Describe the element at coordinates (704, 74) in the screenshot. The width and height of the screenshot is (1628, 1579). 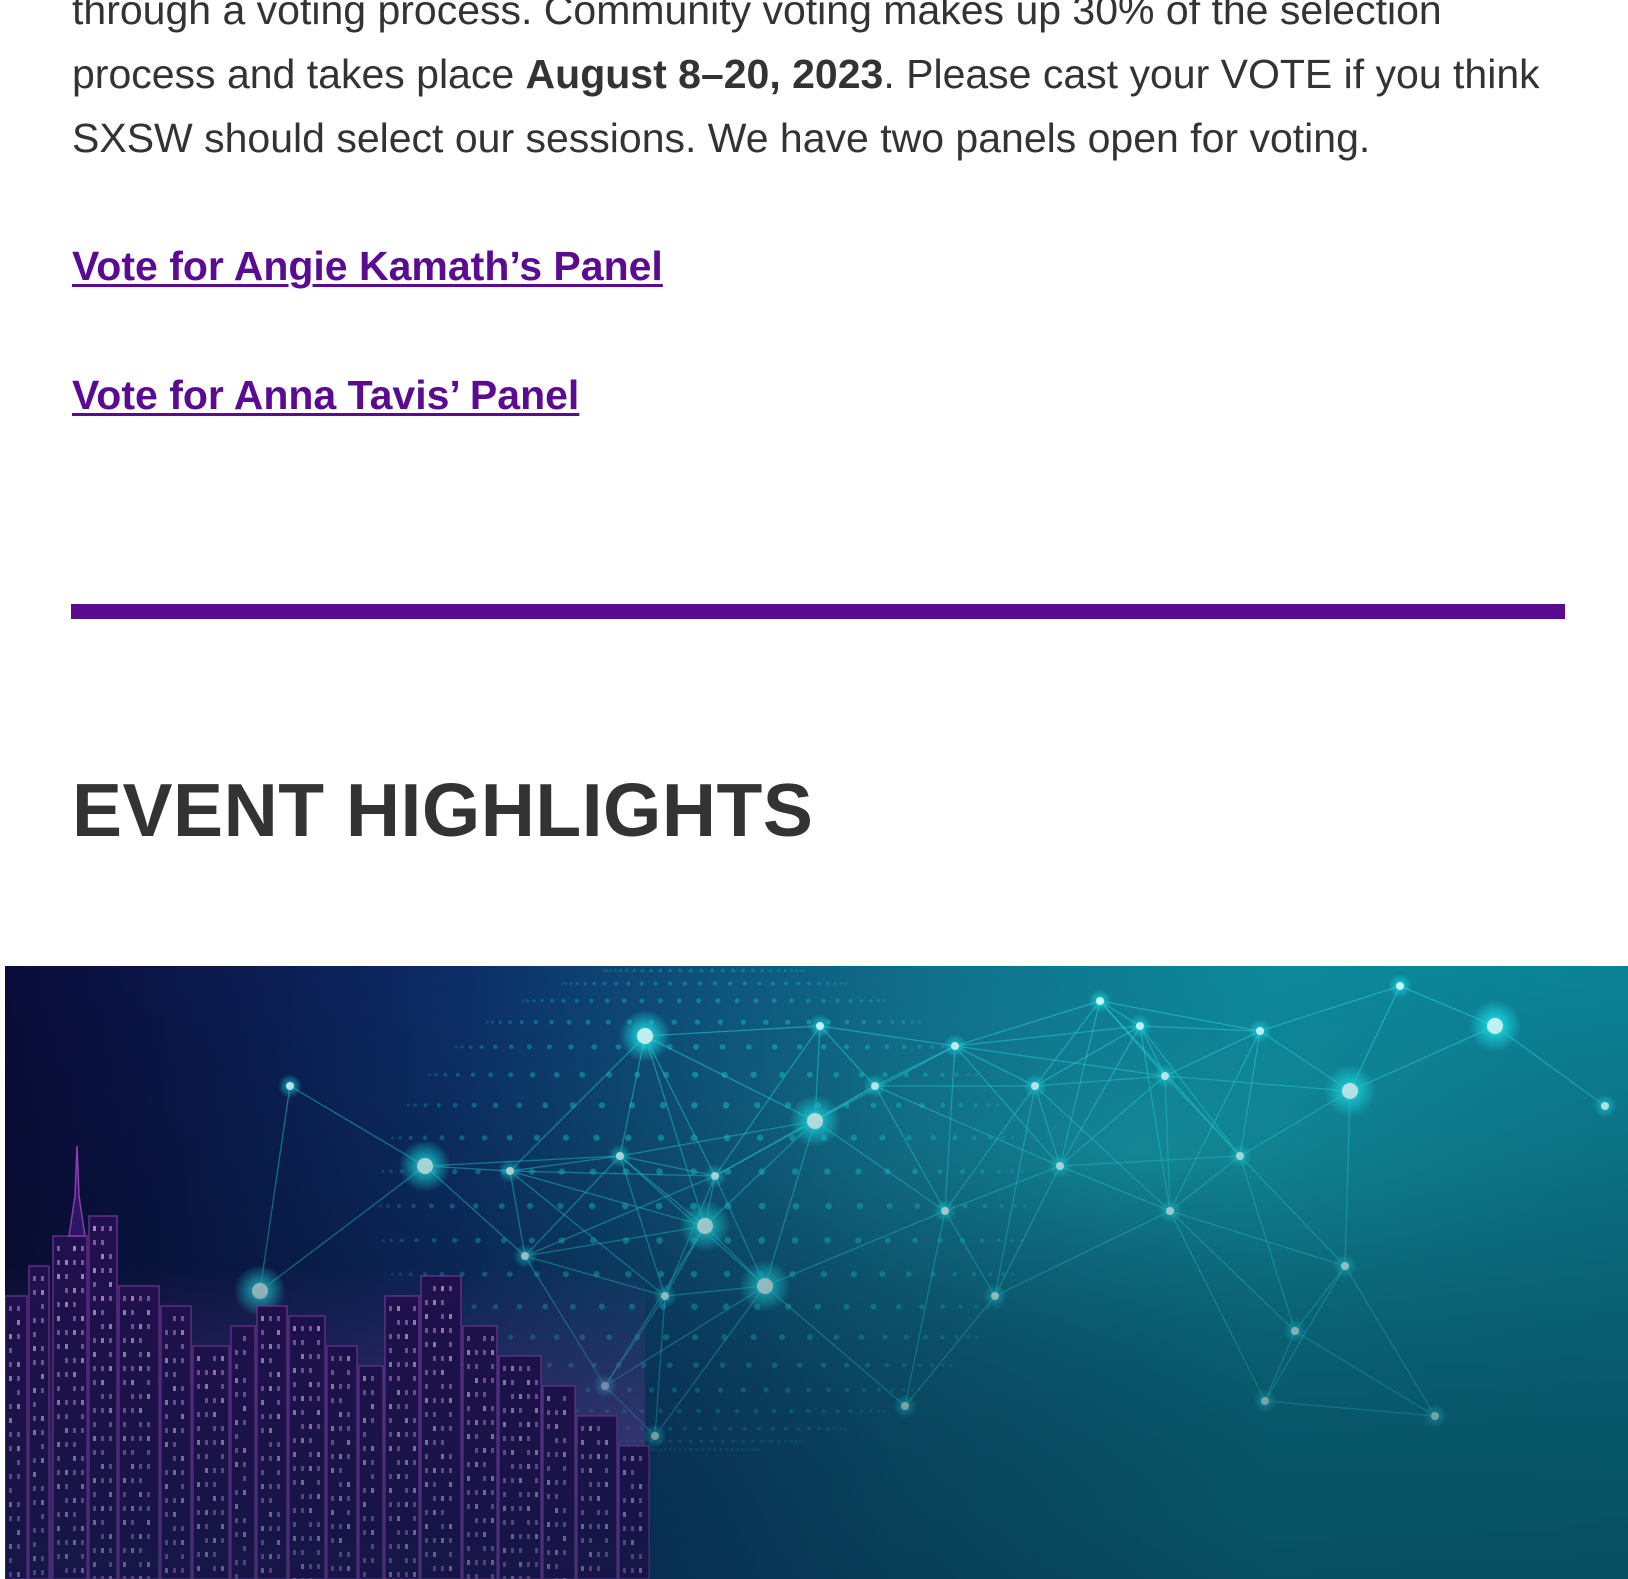
I see `voting-dates: August 8–20, 2023` at that location.